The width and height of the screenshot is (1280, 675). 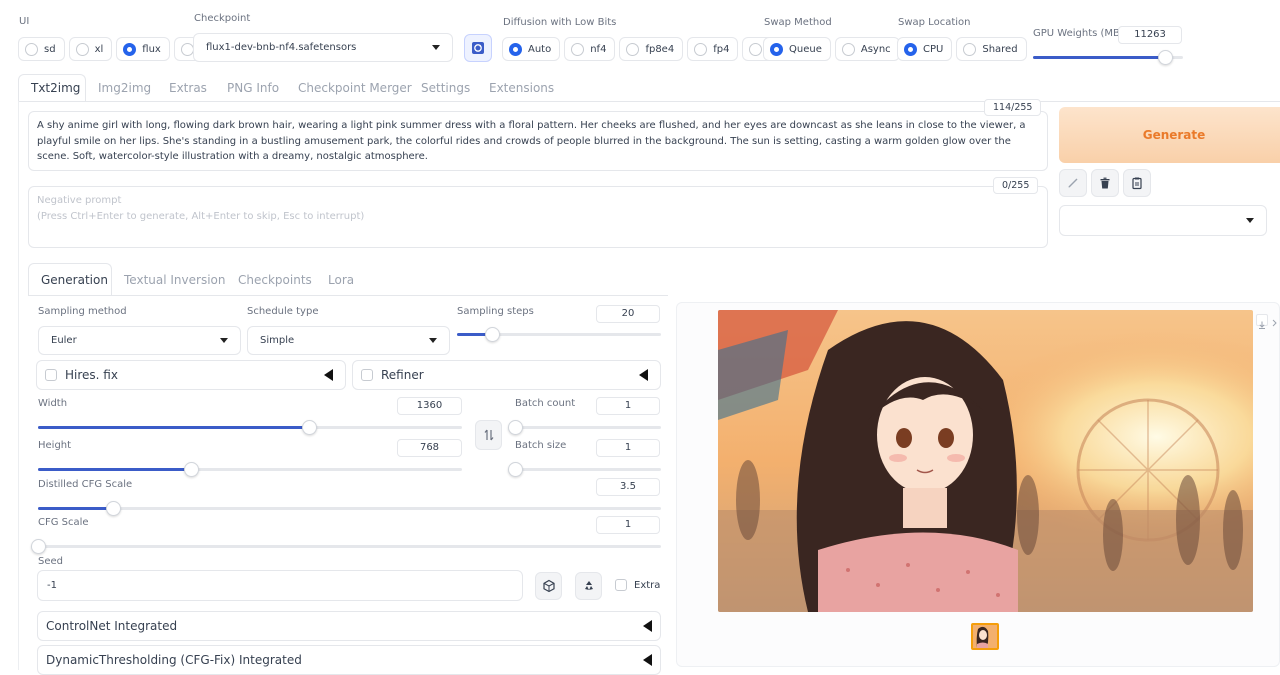 I want to click on tab-generation: Generation, so click(x=74, y=280).